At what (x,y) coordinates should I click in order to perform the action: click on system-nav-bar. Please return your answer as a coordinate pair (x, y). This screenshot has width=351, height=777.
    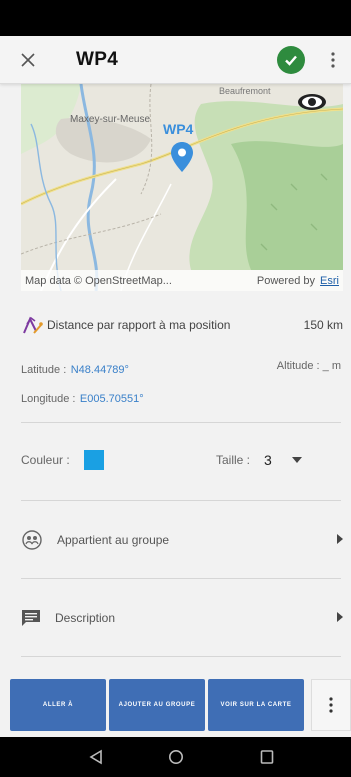
    Looking at the image, I should click on (175, 757).